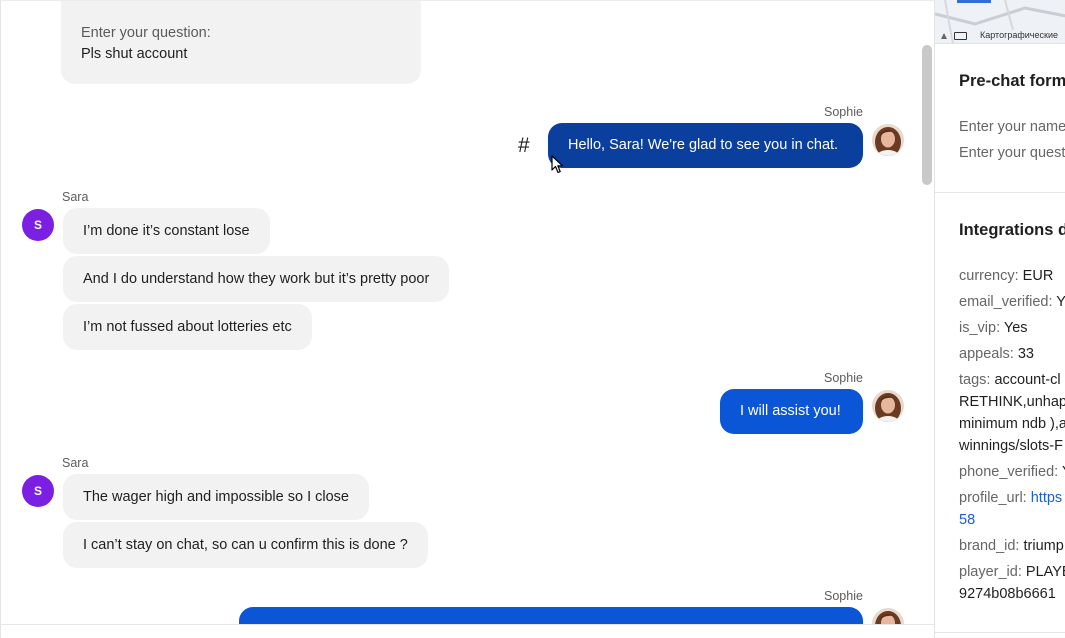 Image resolution: width=1065 pixels, height=638 pixels. Describe the element at coordinates (1046, 498) in the screenshot. I see `profile-url-link: https` at that location.